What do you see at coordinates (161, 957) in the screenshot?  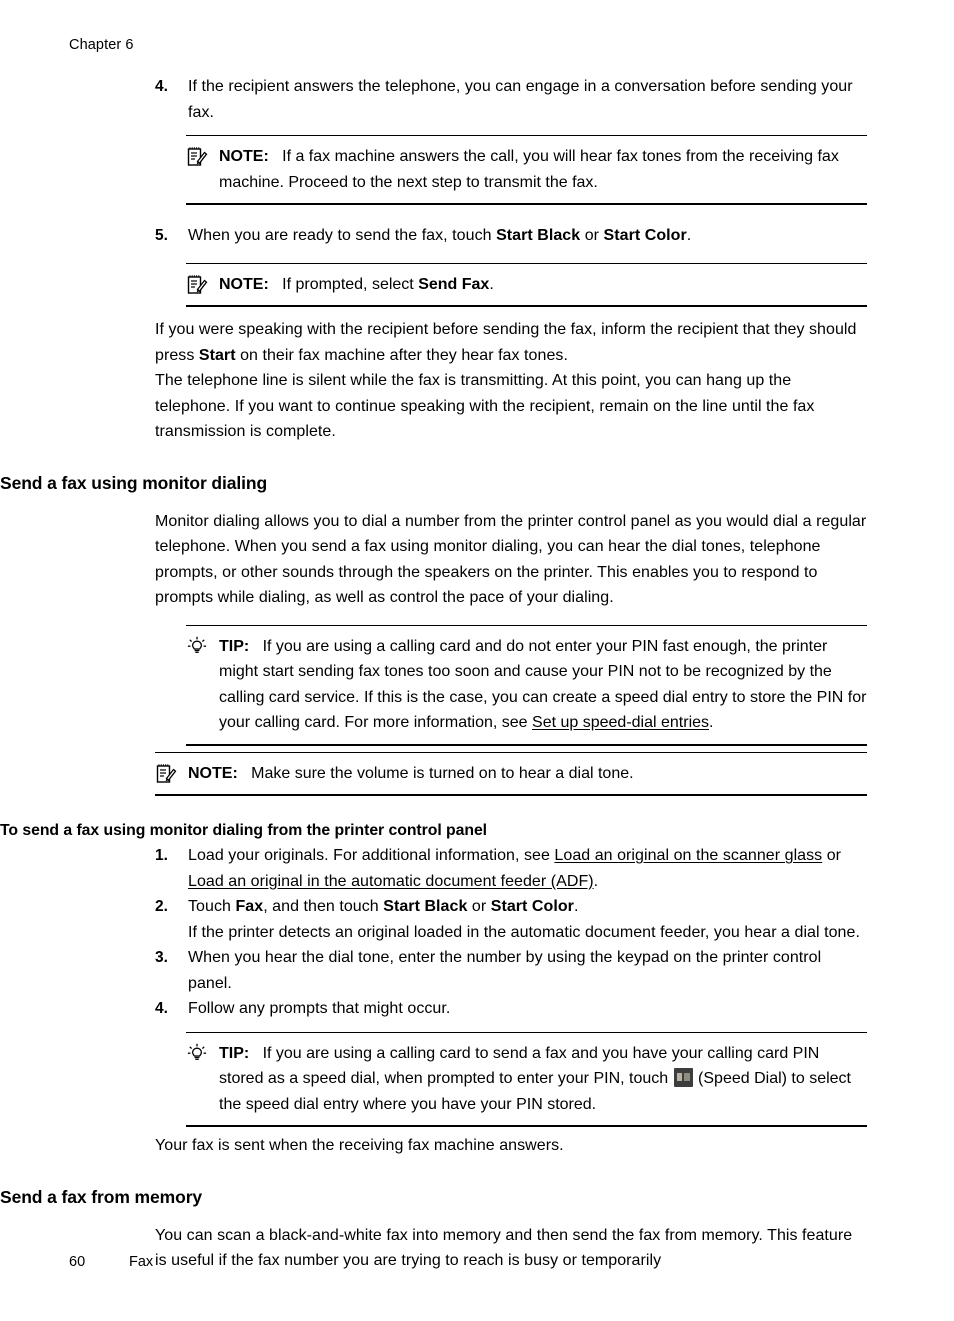 I see `step-number: 3.` at bounding box center [161, 957].